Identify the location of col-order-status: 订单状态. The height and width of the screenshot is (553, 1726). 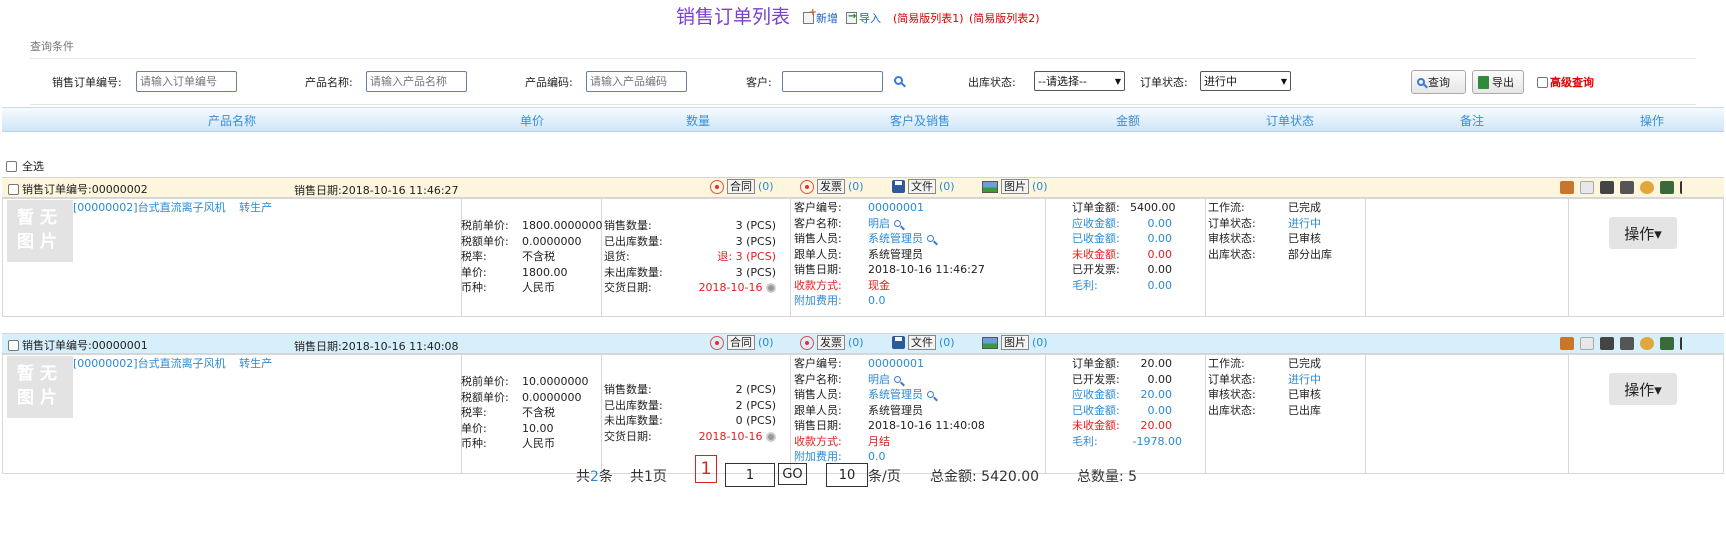
(1290, 121).